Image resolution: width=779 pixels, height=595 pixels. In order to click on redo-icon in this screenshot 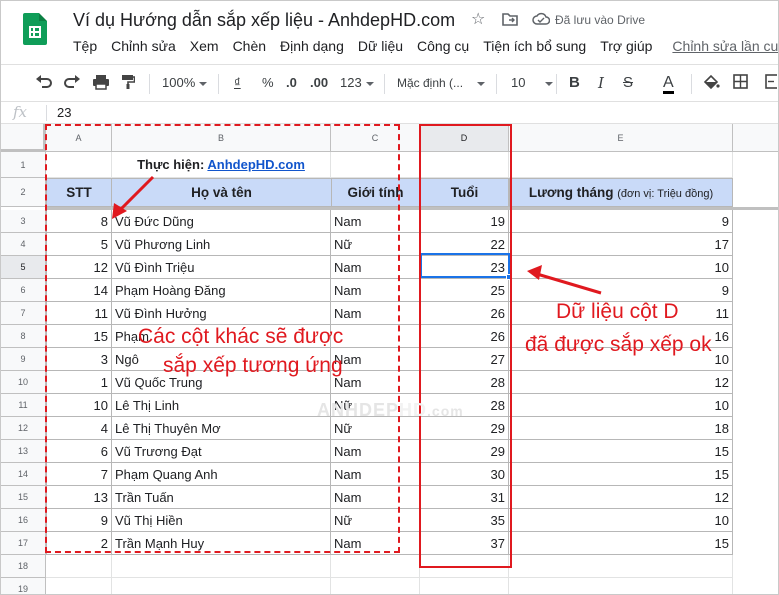, I will do `click(72, 83)`.